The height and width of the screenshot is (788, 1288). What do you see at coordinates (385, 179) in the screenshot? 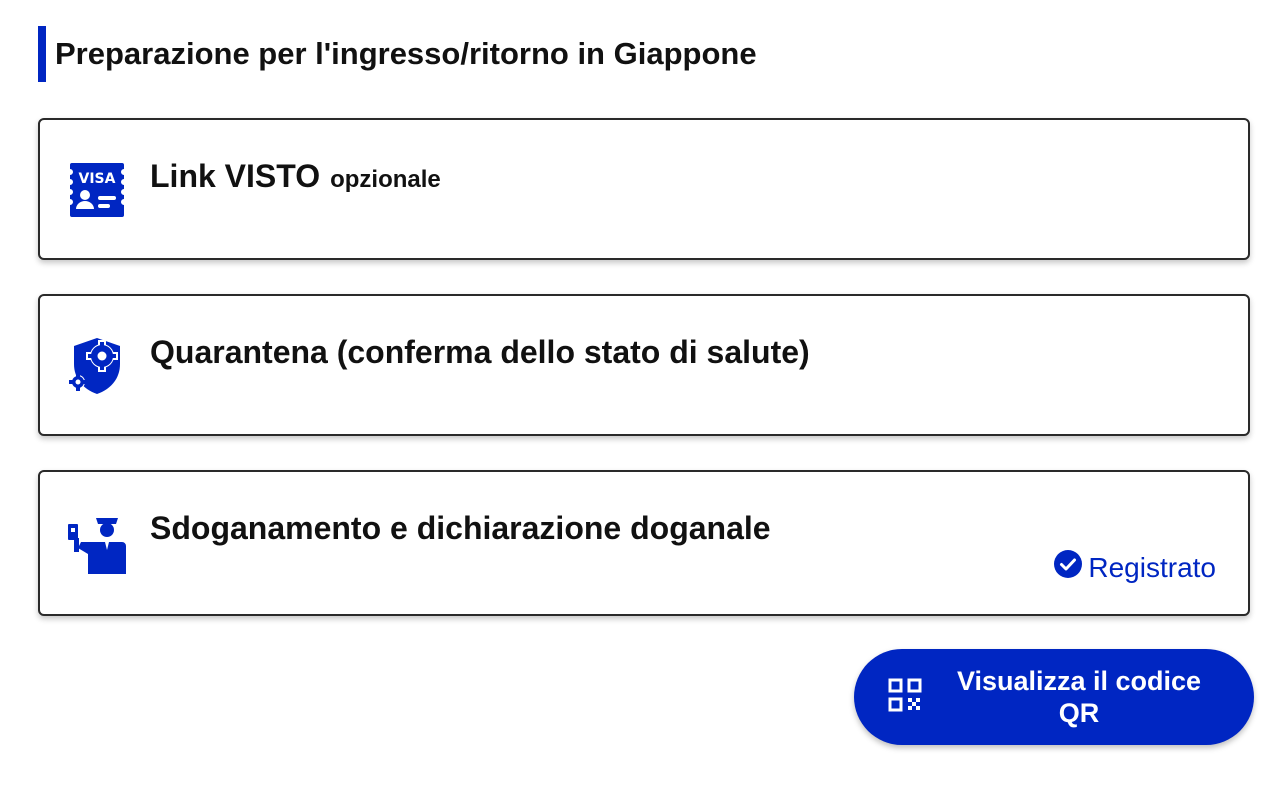
I see `optional-tag: opzionale` at bounding box center [385, 179].